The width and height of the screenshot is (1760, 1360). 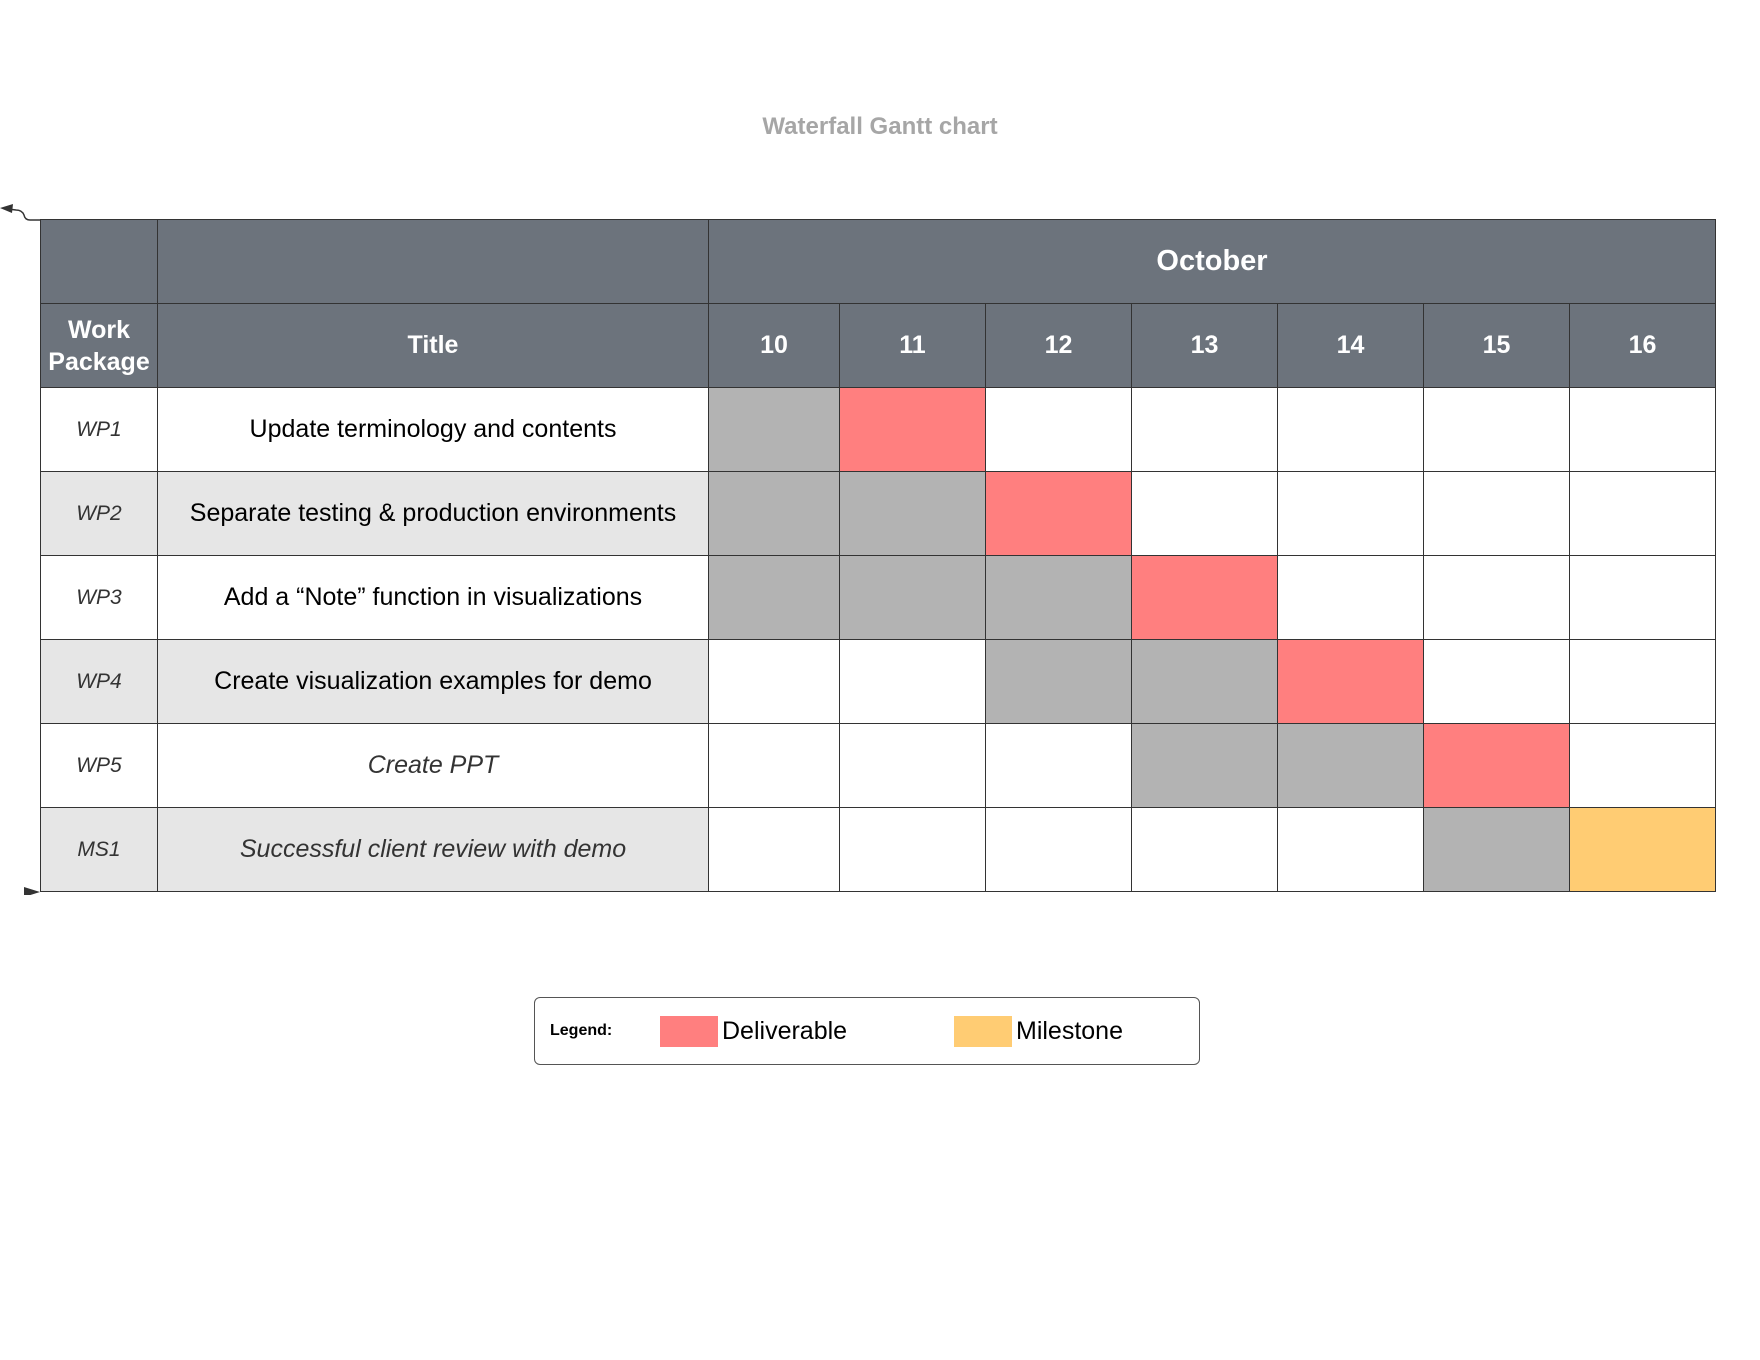 I want to click on work-package-id: WP5, so click(x=99, y=765).